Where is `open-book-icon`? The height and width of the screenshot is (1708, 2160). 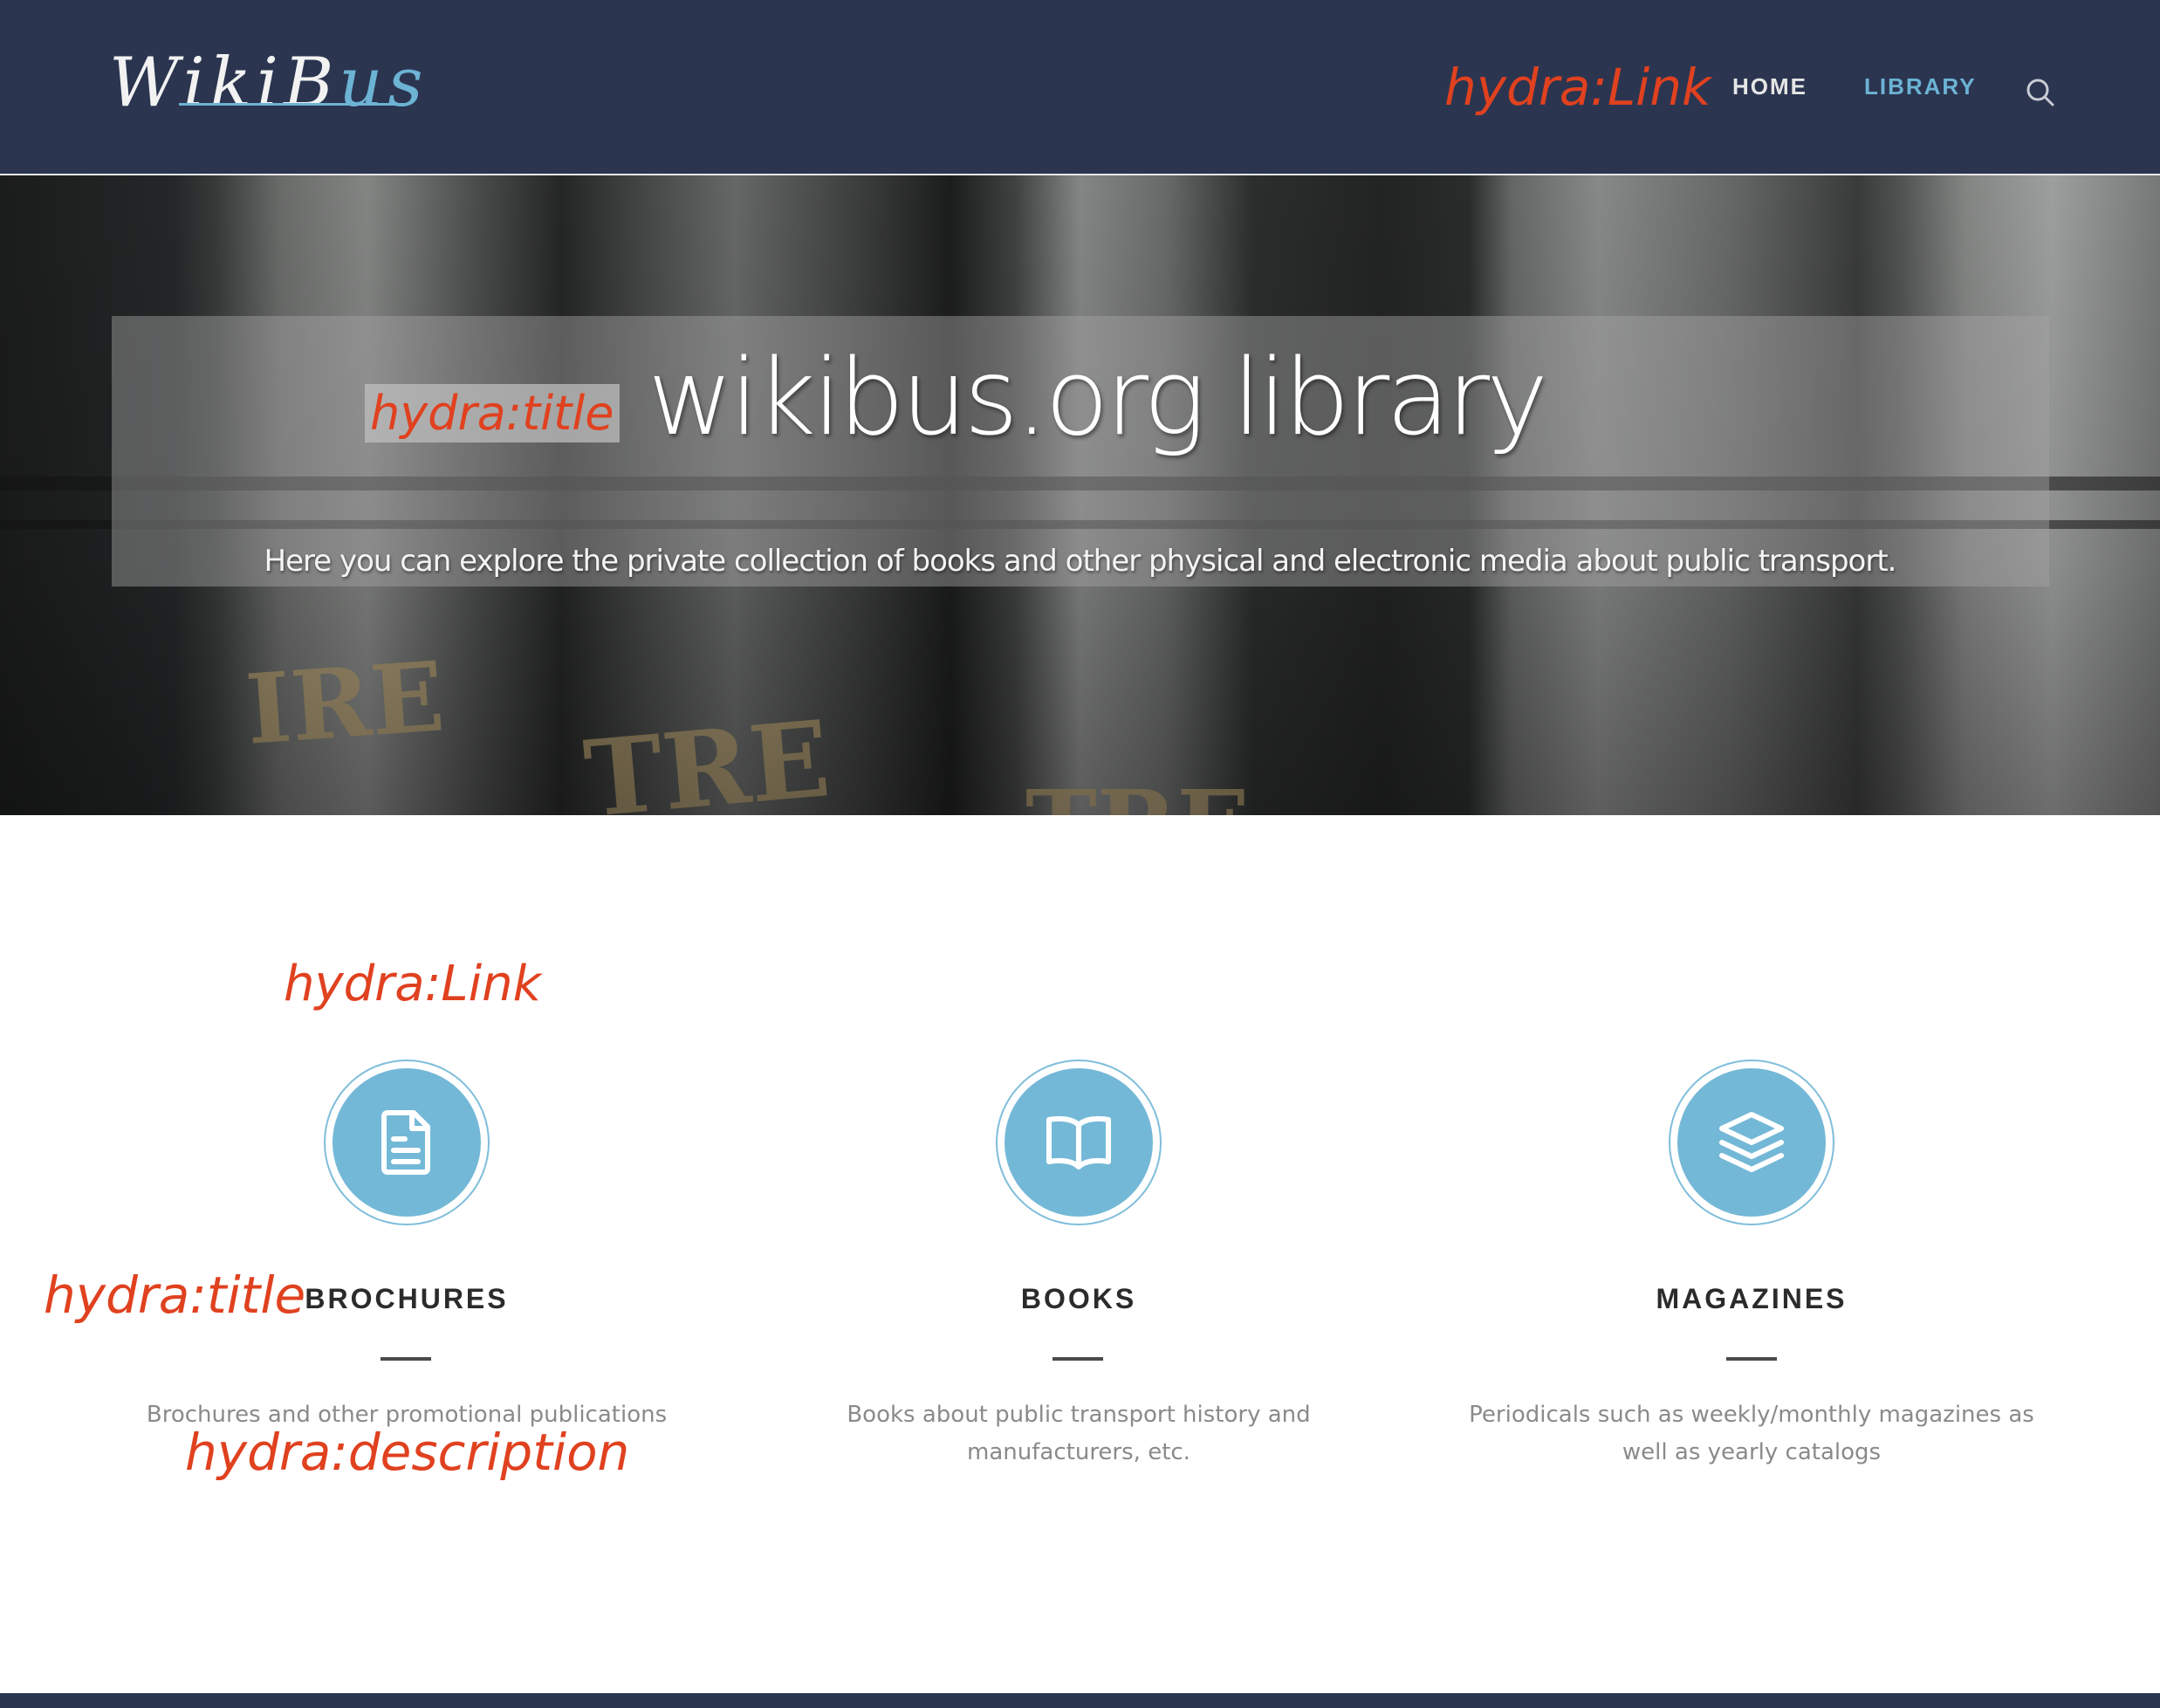 open-book-icon is located at coordinates (1078, 1142).